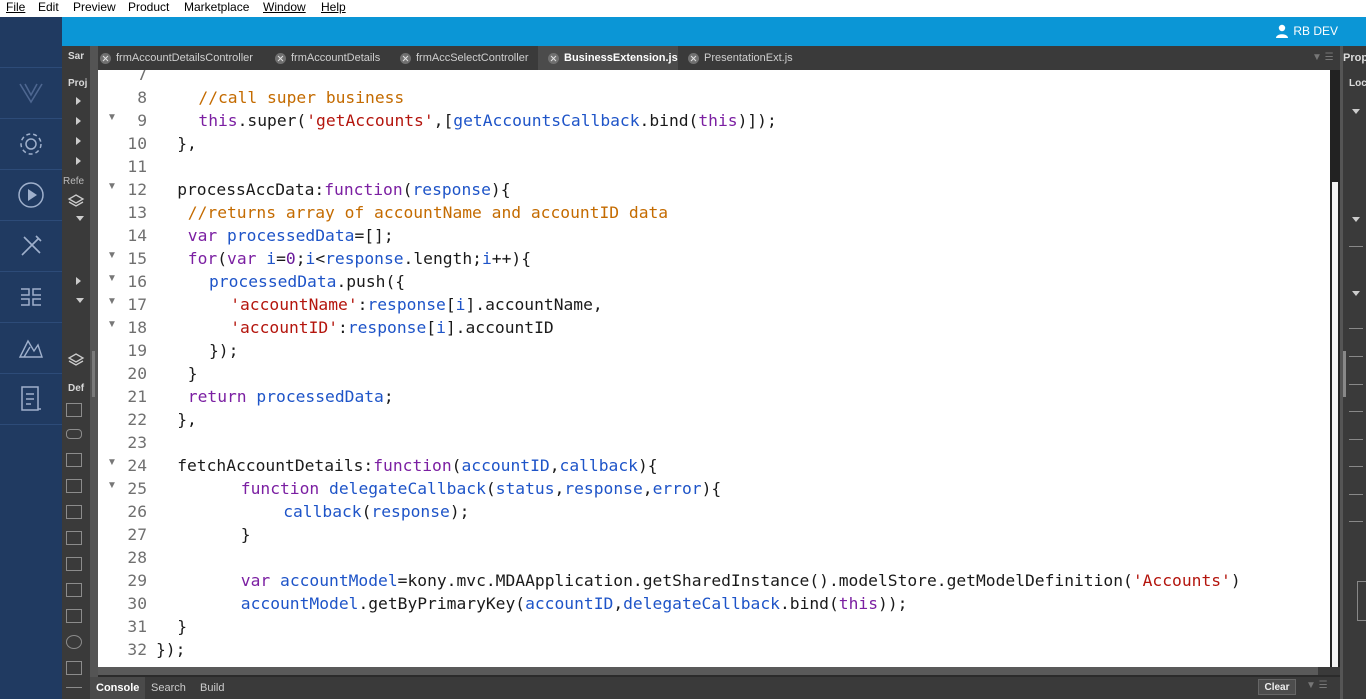 The width and height of the screenshot is (1366, 699). What do you see at coordinates (710, 351) in the screenshot?
I see `code-line: 19});` at bounding box center [710, 351].